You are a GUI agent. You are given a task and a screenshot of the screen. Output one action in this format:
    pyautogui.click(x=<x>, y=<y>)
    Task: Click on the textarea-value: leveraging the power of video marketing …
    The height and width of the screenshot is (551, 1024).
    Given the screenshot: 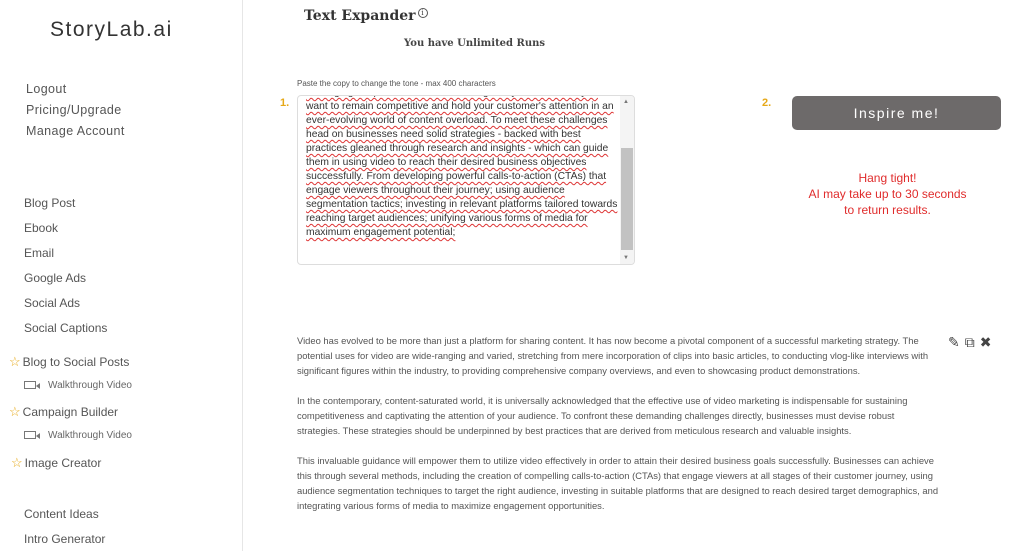 What is the action you would take?
    pyautogui.click(x=462, y=167)
    